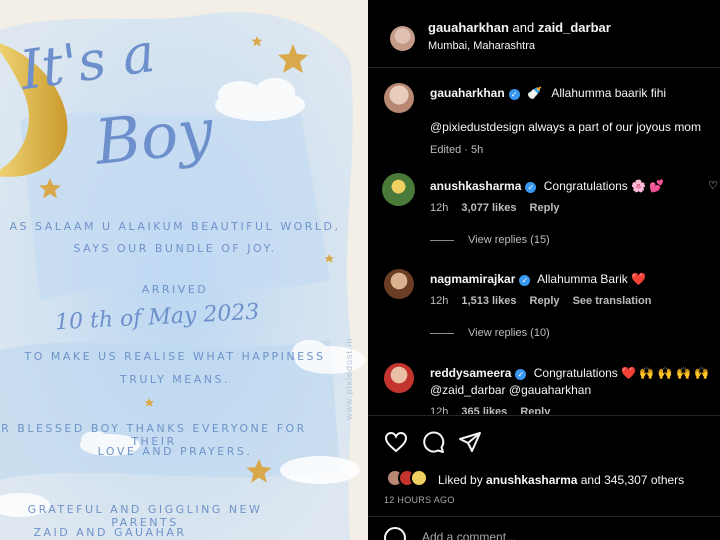 This screenshot has width=720, height=540. What do you see at coordinates (396, 442) in the screenshot?
I see `heart-icon` at bounding box center [396, 442].